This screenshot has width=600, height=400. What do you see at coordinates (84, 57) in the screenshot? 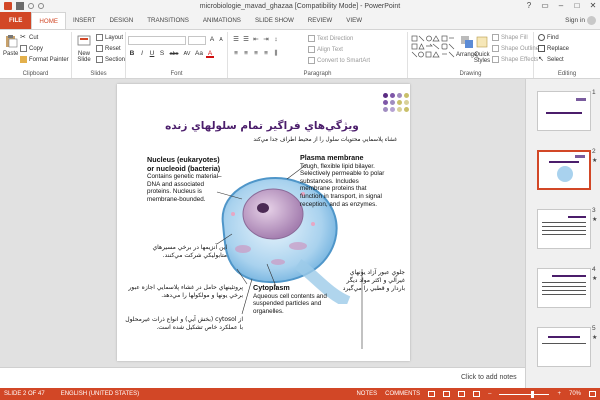
I see `new-slide-label: New Slide` at bounding box center [84, 57].